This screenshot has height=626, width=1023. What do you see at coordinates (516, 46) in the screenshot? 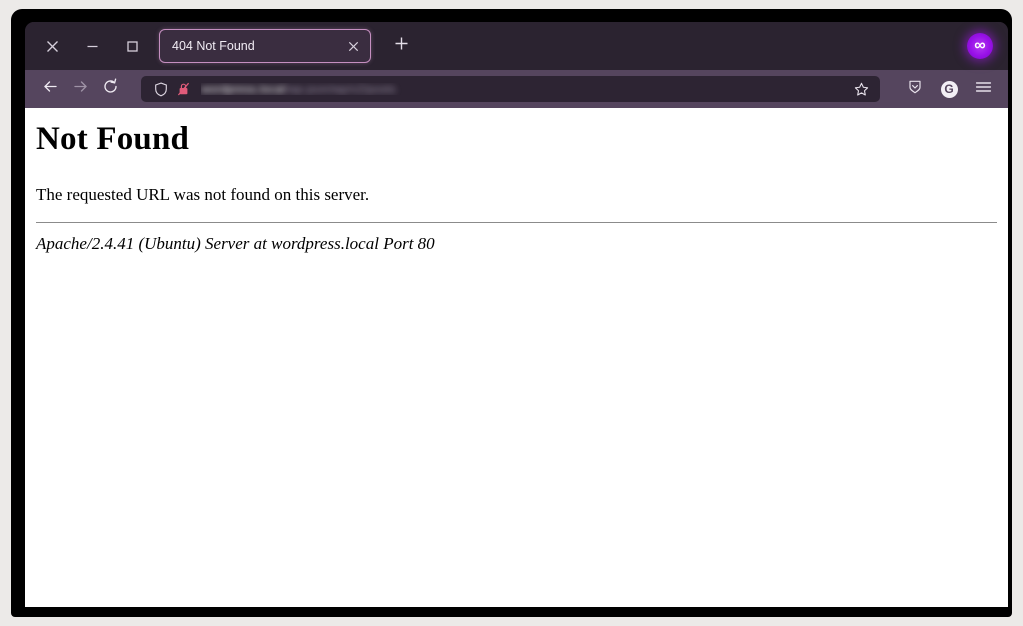
I see `titlebar: 404 Not Found ∞` at bounding box center [516, 46].